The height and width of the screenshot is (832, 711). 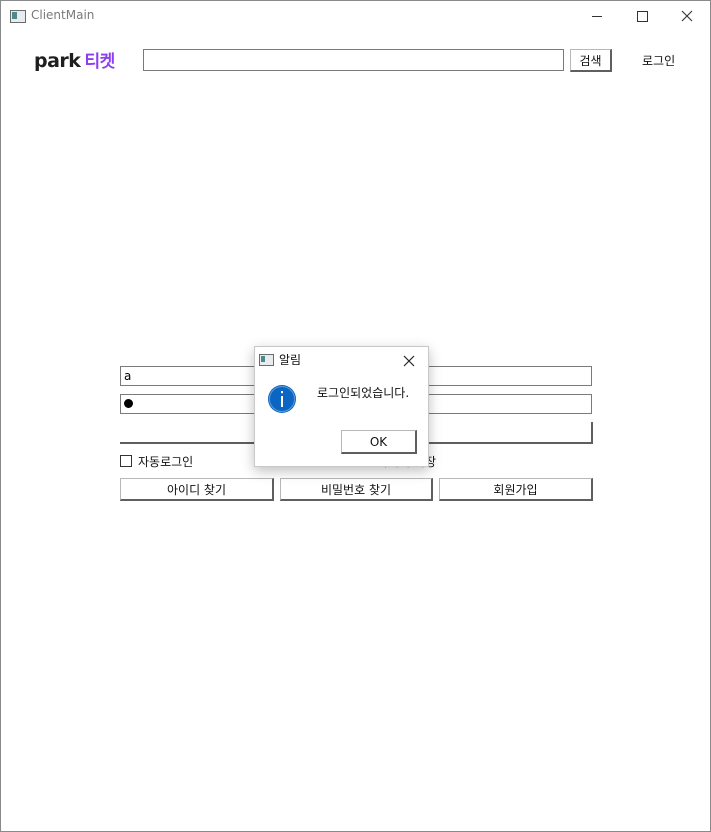 What do you see at coordinates (356, 489) in the screenshot?
I see `find-password-button: 비밀번호 찾기` at bounding box center [356, 489].